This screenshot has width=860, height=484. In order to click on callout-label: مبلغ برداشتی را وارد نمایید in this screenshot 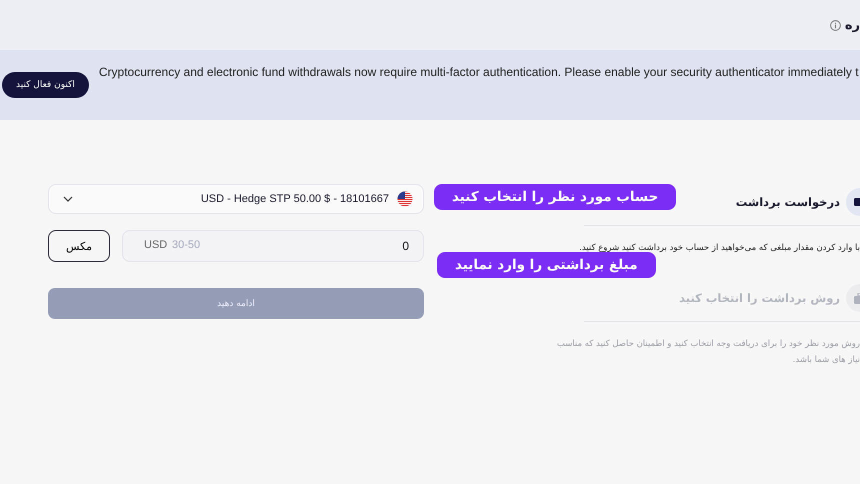, I will do `click(546, 265)`.